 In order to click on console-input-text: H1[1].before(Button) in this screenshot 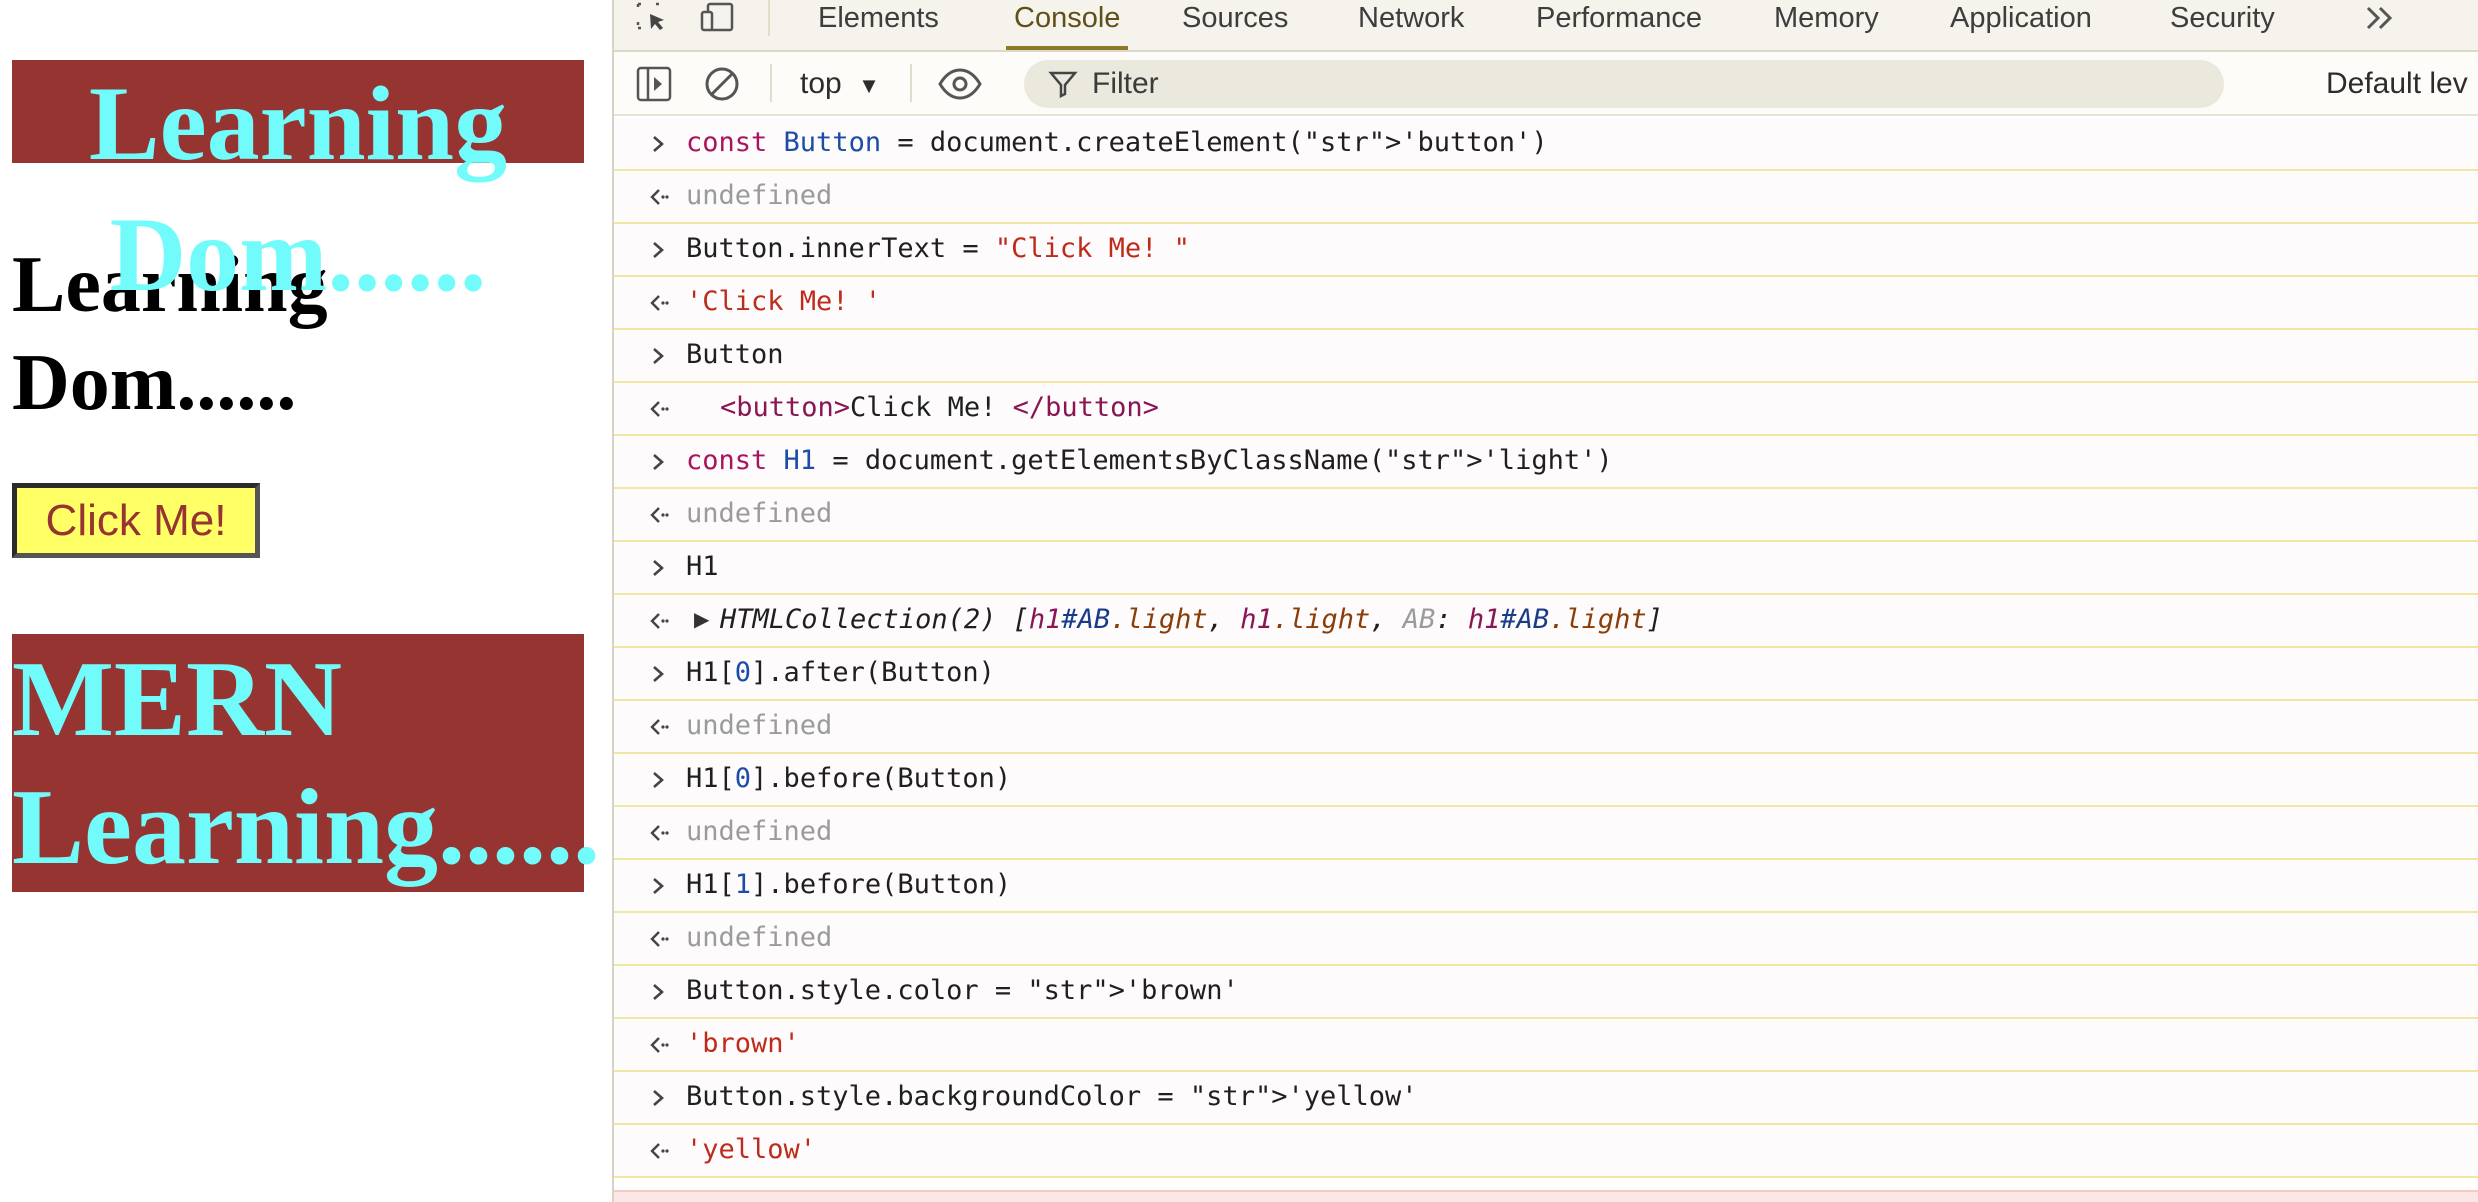, I will do `click(849, 884)`.